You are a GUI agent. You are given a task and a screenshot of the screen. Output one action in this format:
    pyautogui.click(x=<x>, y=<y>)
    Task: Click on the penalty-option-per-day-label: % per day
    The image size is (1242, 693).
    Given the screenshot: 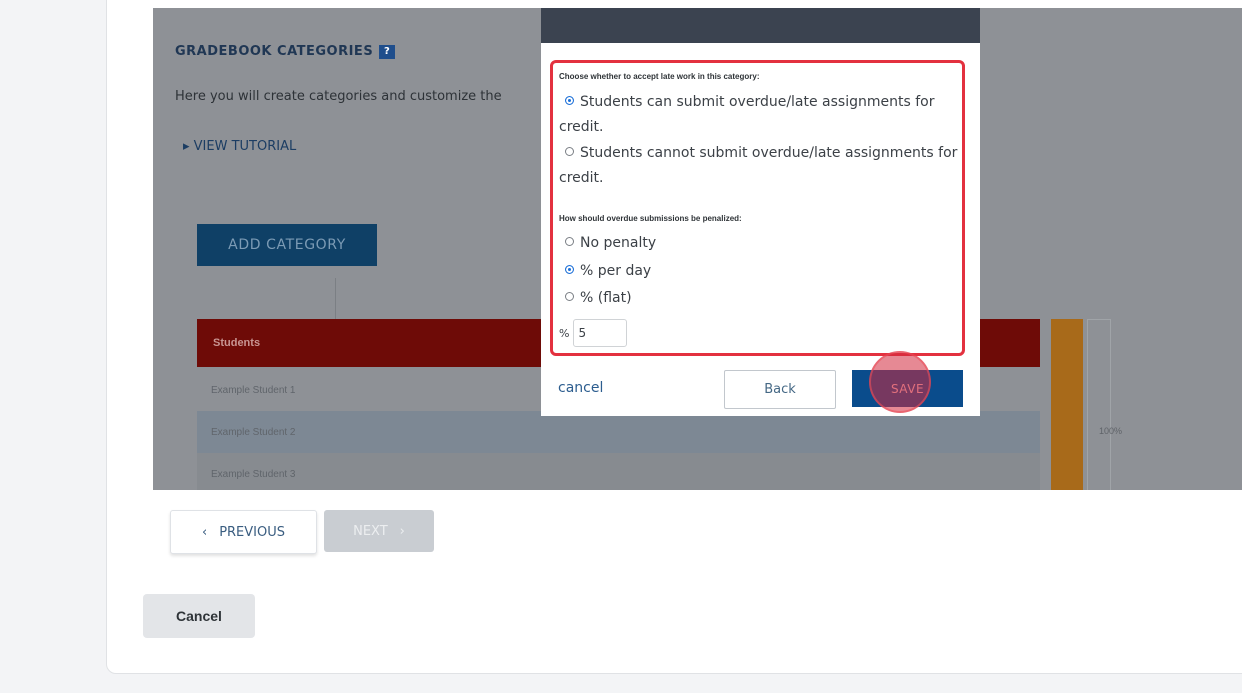 What is the action you would take?
    pyautogui.click(x=616, y=271)
    